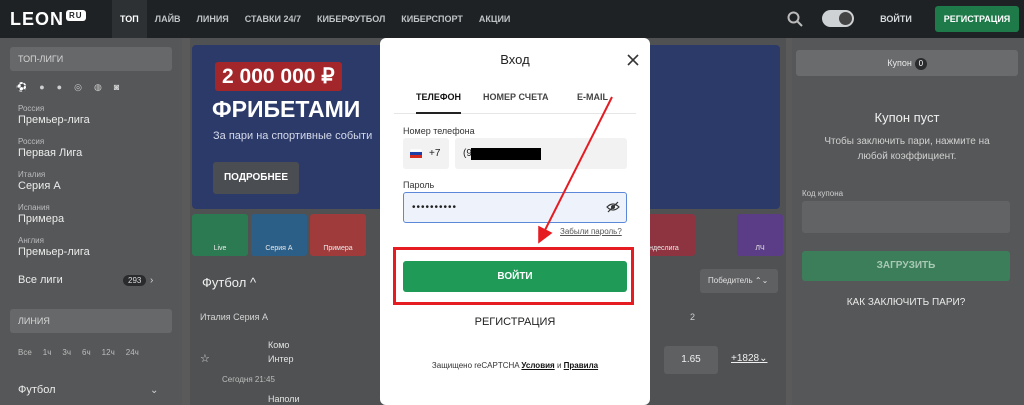  Describe the element at coordinates (98, 87) in the screenshot. I see `volleyball-icon: ◍` at that location.